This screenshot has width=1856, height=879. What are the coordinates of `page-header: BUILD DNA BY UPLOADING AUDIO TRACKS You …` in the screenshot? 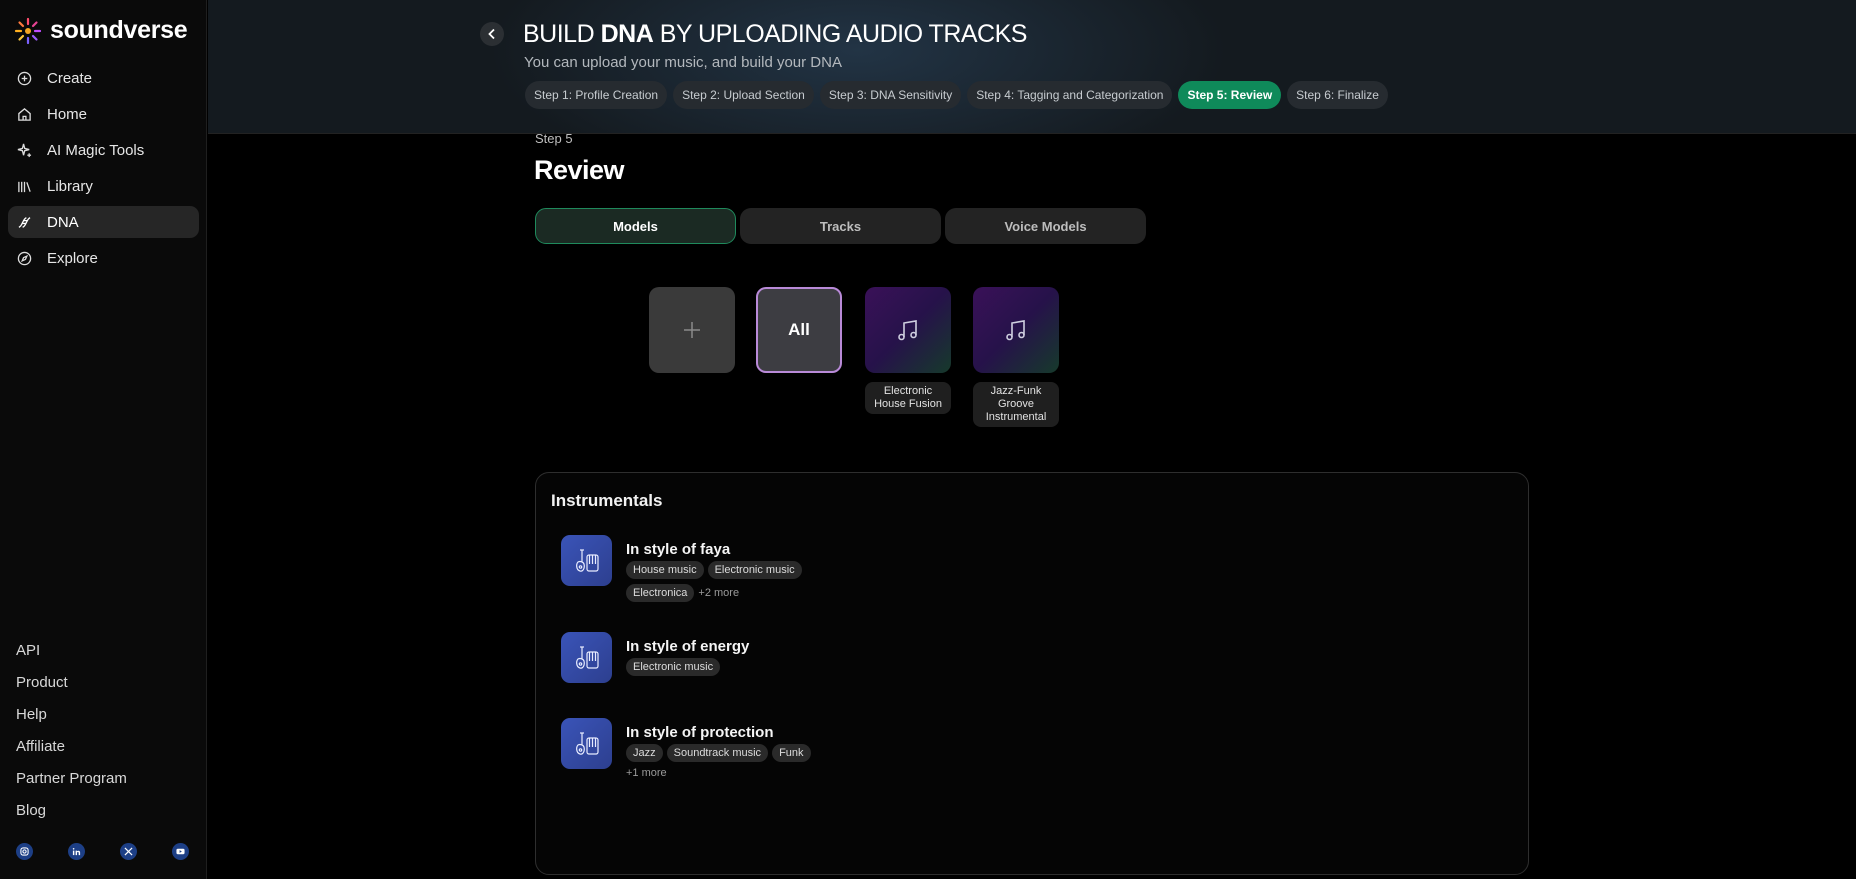 It's located at (1032, 67).